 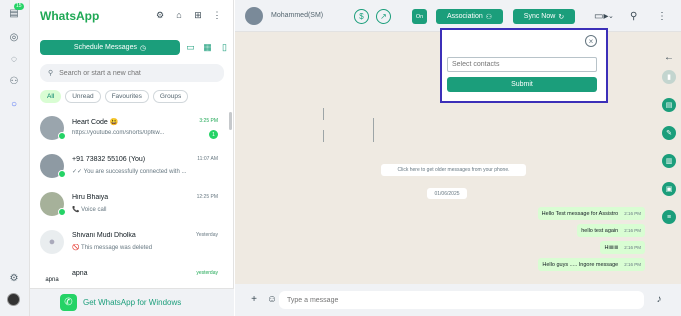 I want to click on status-icon: ◎, so click(x=14, y=37).